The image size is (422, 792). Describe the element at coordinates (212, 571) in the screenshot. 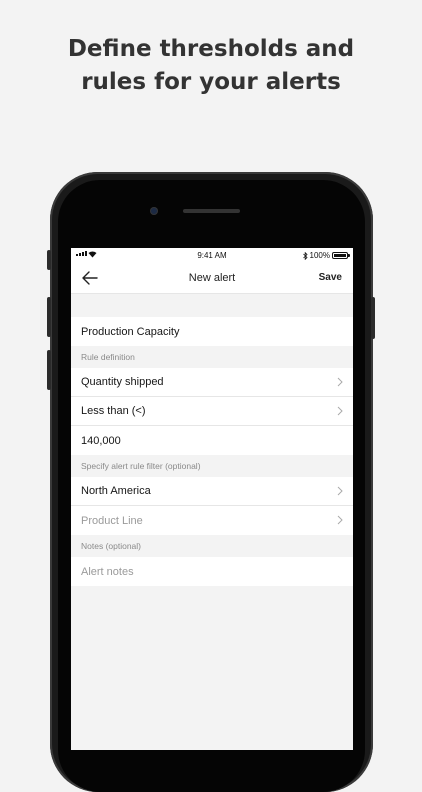

I see `notes-field: Alert notes` at that location.